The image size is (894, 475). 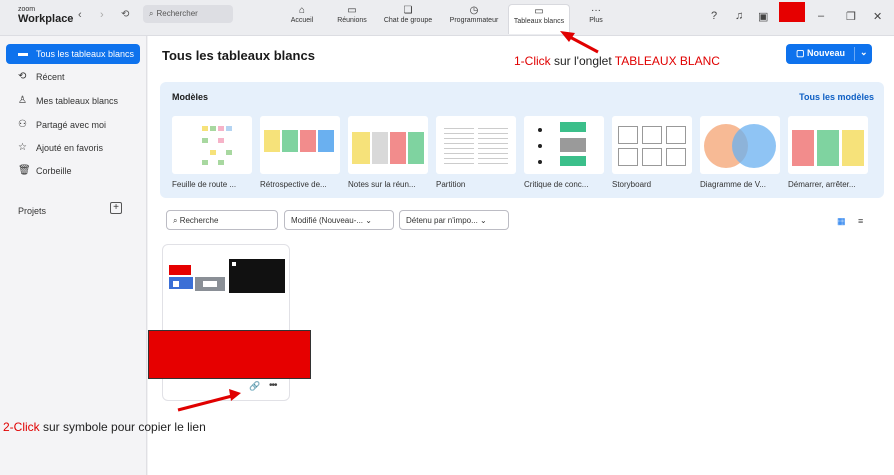 What do you see at coordinates (209, 400) in the screenshot?
I see `arrow-to-link-icon` at bounding box center [209, 400].